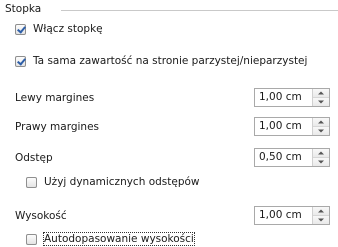 This screenshot has height=247, width=338. Describe the element at coordinates (119, 239) in the screenshot. I see `autofit-height-label: Autodopasowanie wysokości` at that location.